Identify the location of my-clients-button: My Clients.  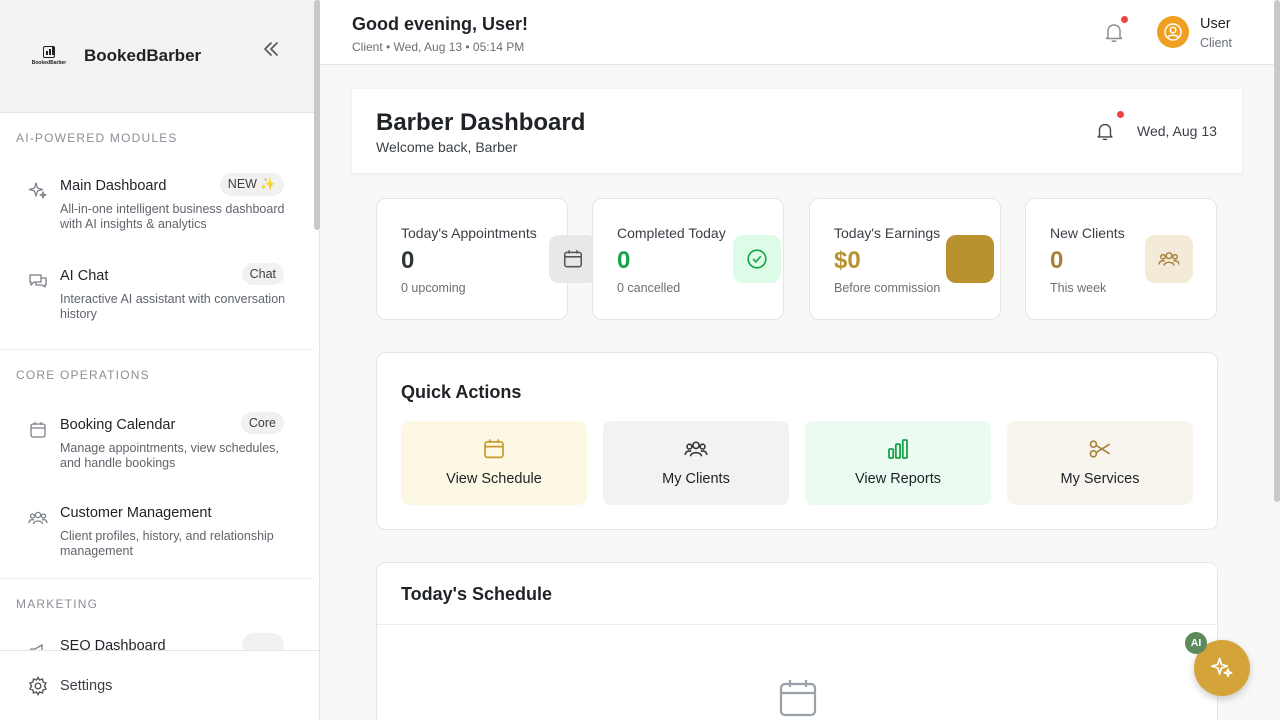
(696, 463).